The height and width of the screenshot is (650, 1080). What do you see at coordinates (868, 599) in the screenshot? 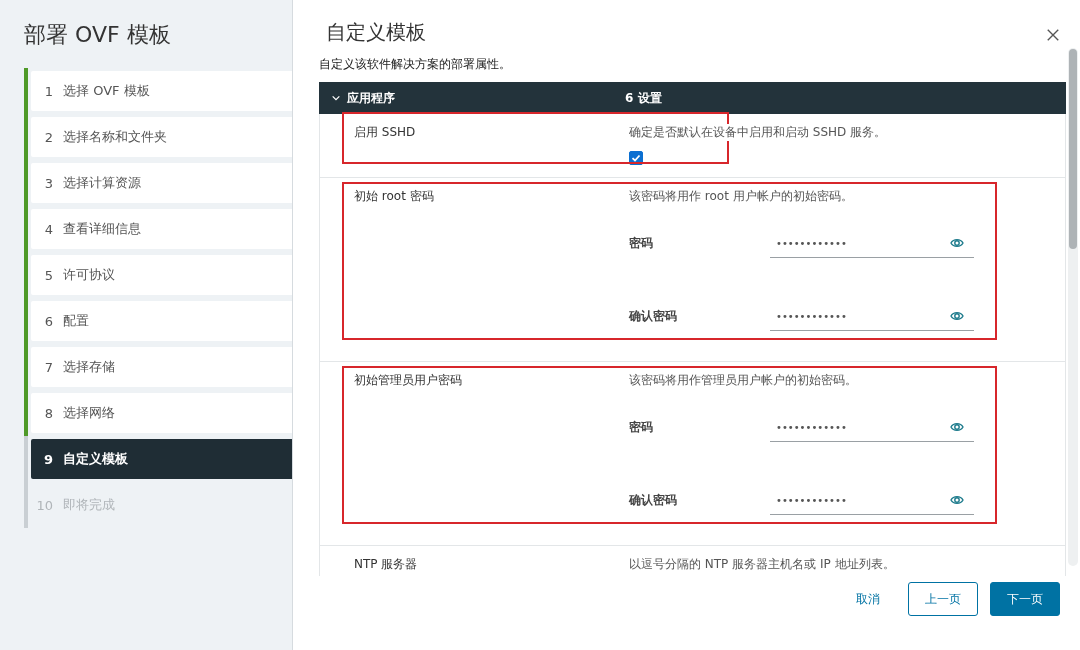
I see `cancel-link: 取消` at bounding box center [868, 599].